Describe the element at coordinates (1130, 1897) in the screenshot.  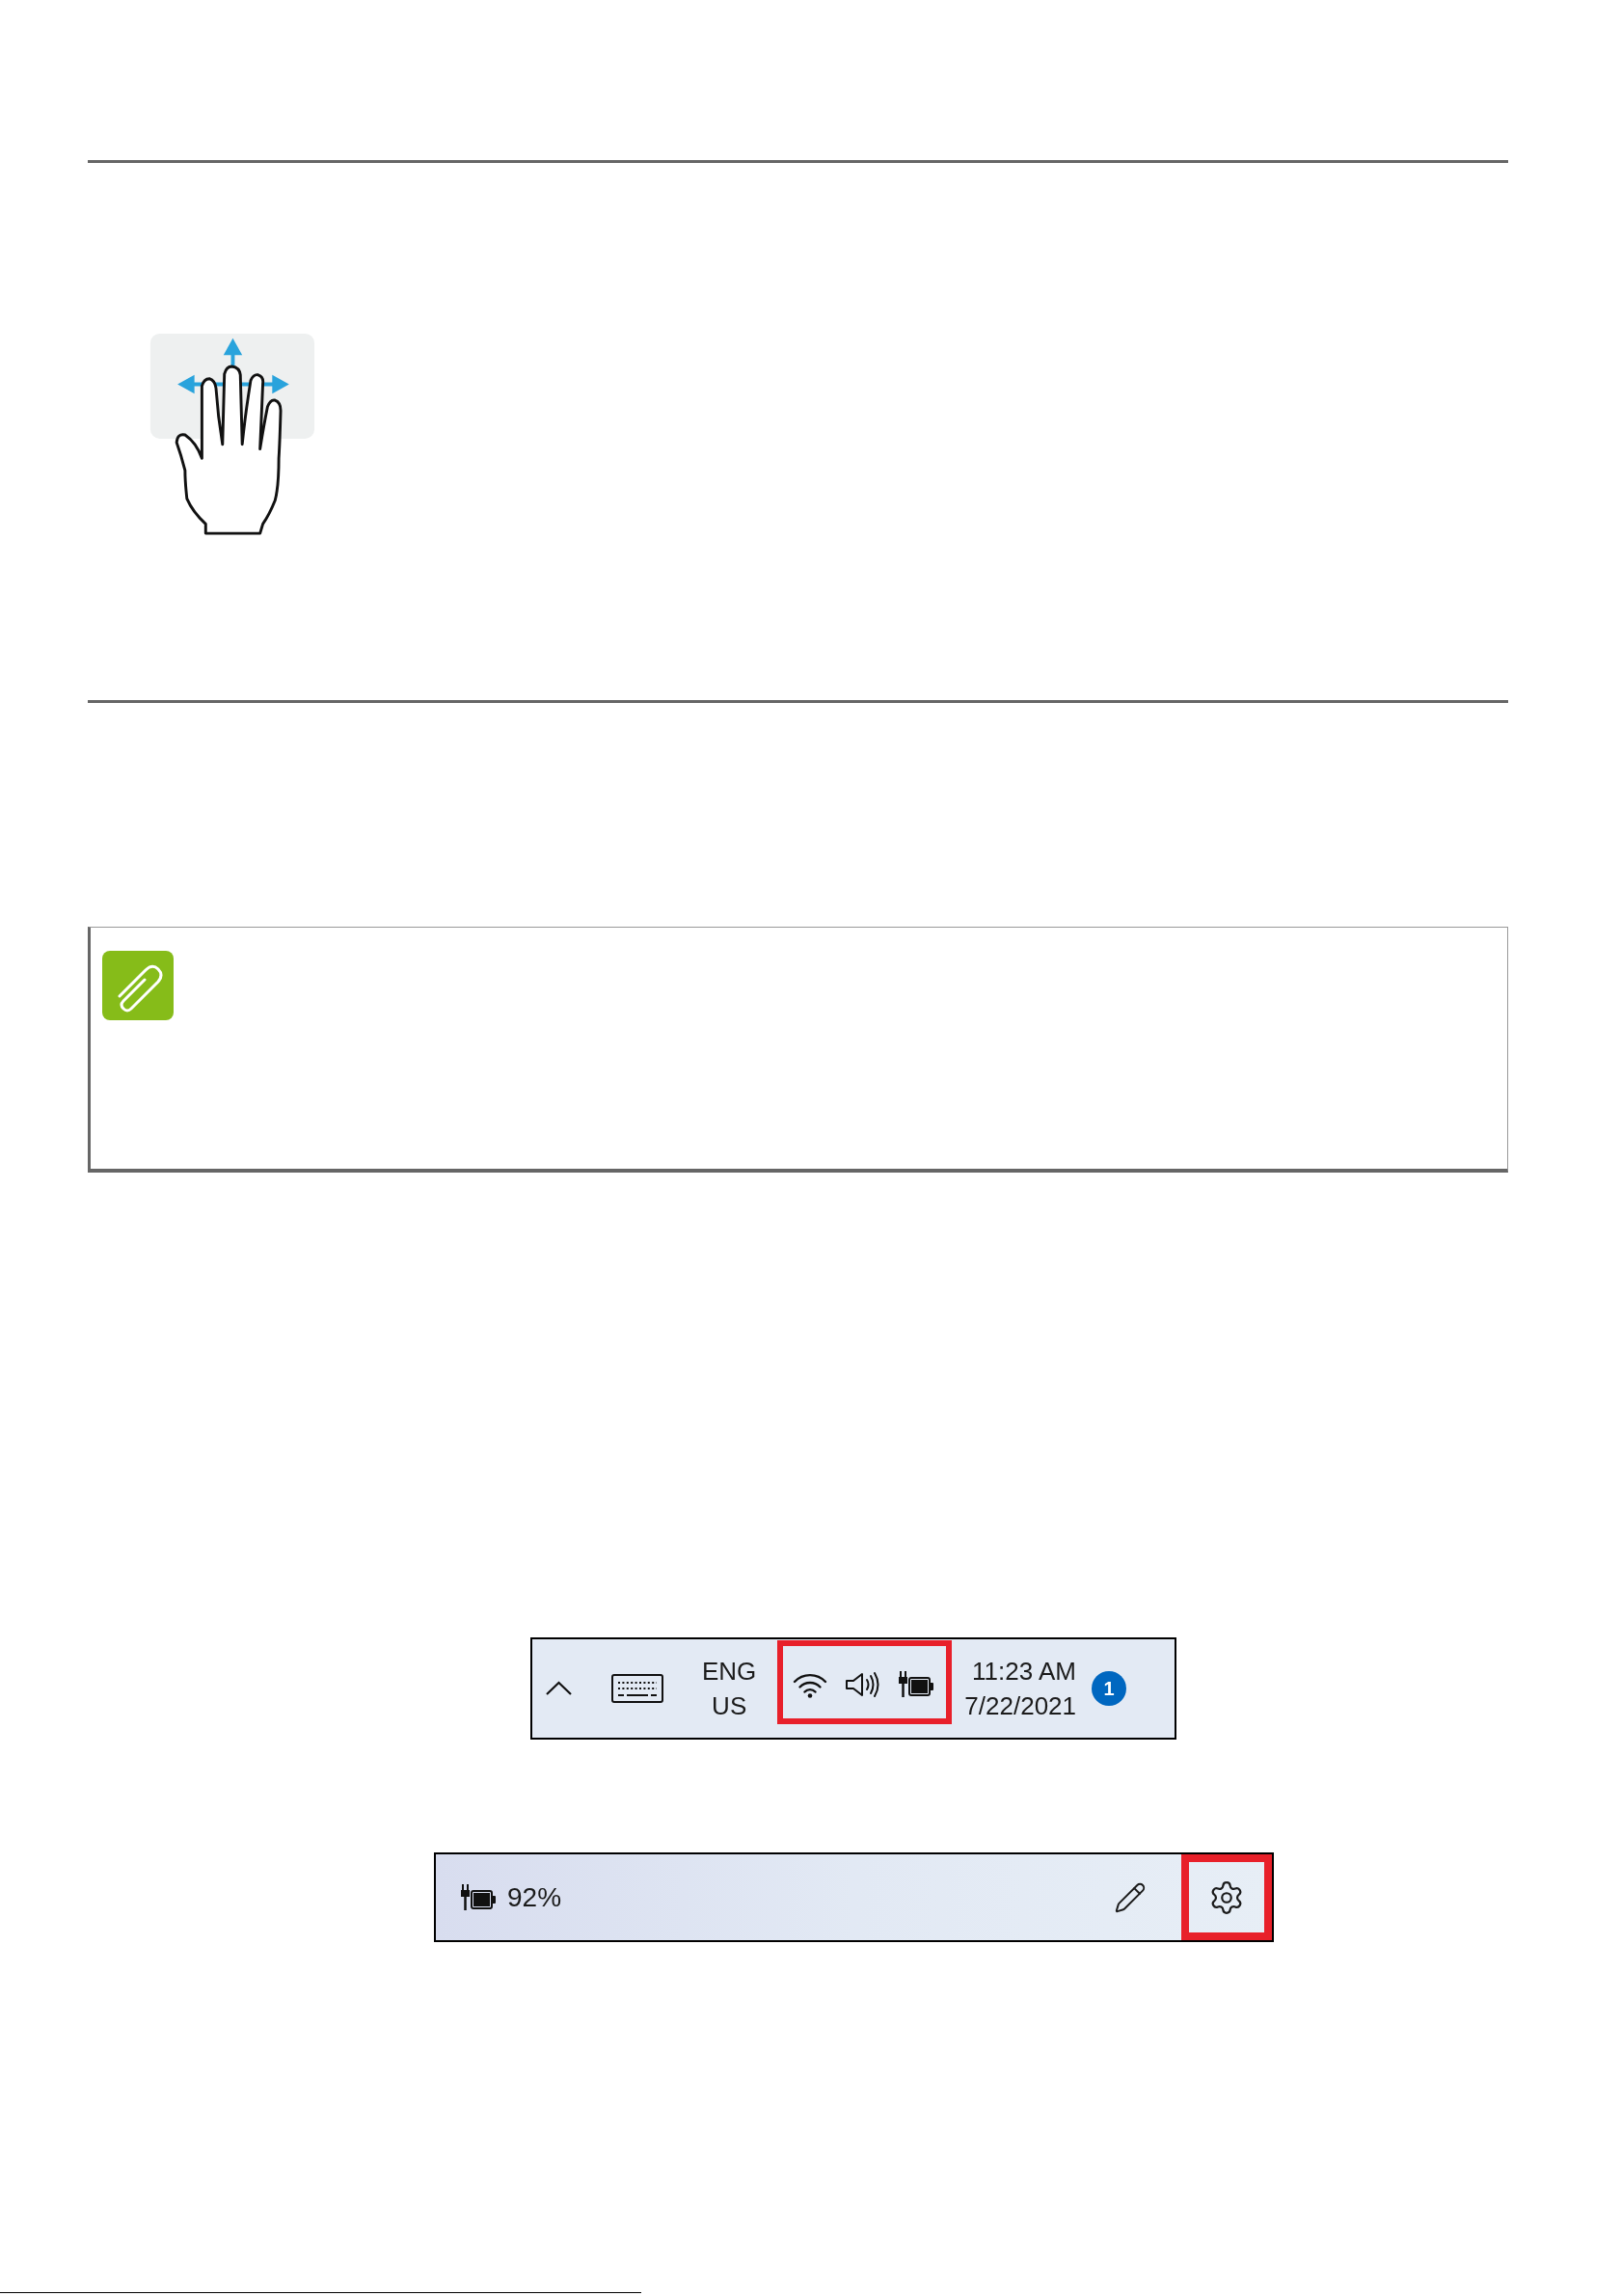
I see `pencil-icon` at that location.